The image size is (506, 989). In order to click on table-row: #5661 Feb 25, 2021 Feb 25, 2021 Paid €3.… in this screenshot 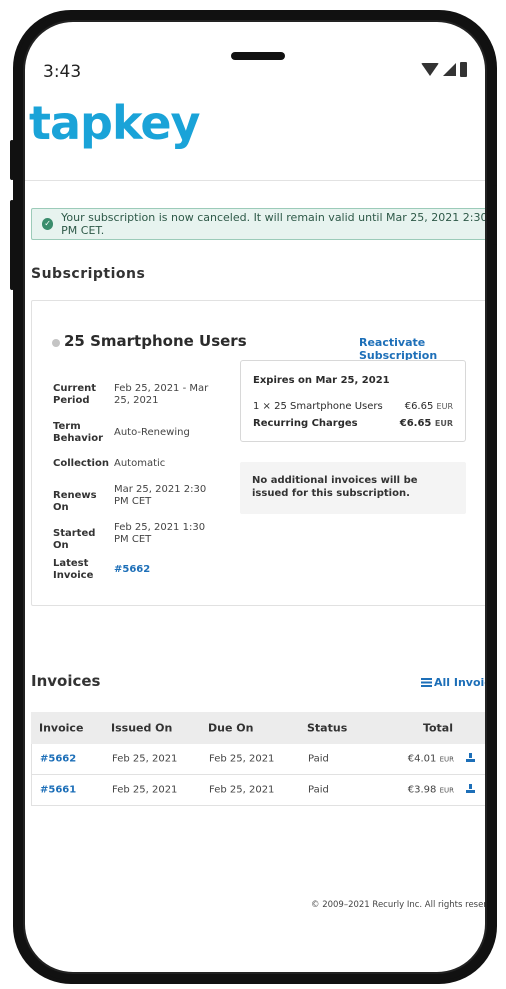, I will do `click(258, 790)`.